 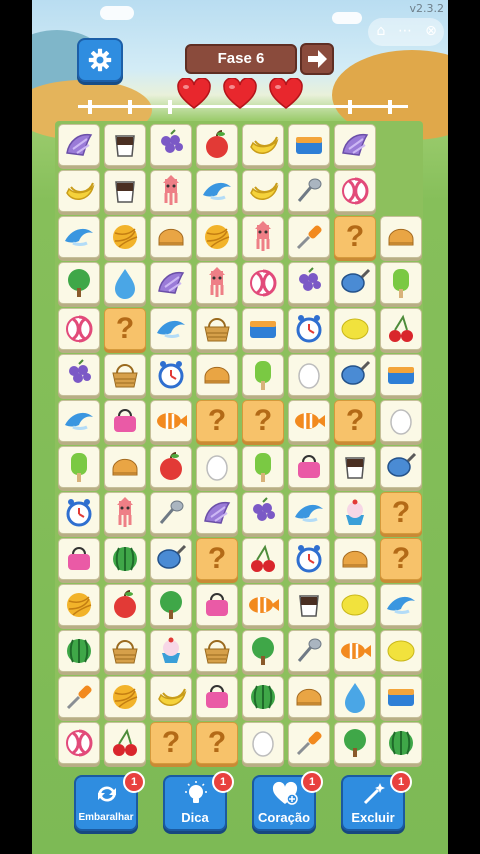 What do you see at coordinates (355, 283) in the screenshot?
I see `tile-pan` at bounding box center [355, 283].